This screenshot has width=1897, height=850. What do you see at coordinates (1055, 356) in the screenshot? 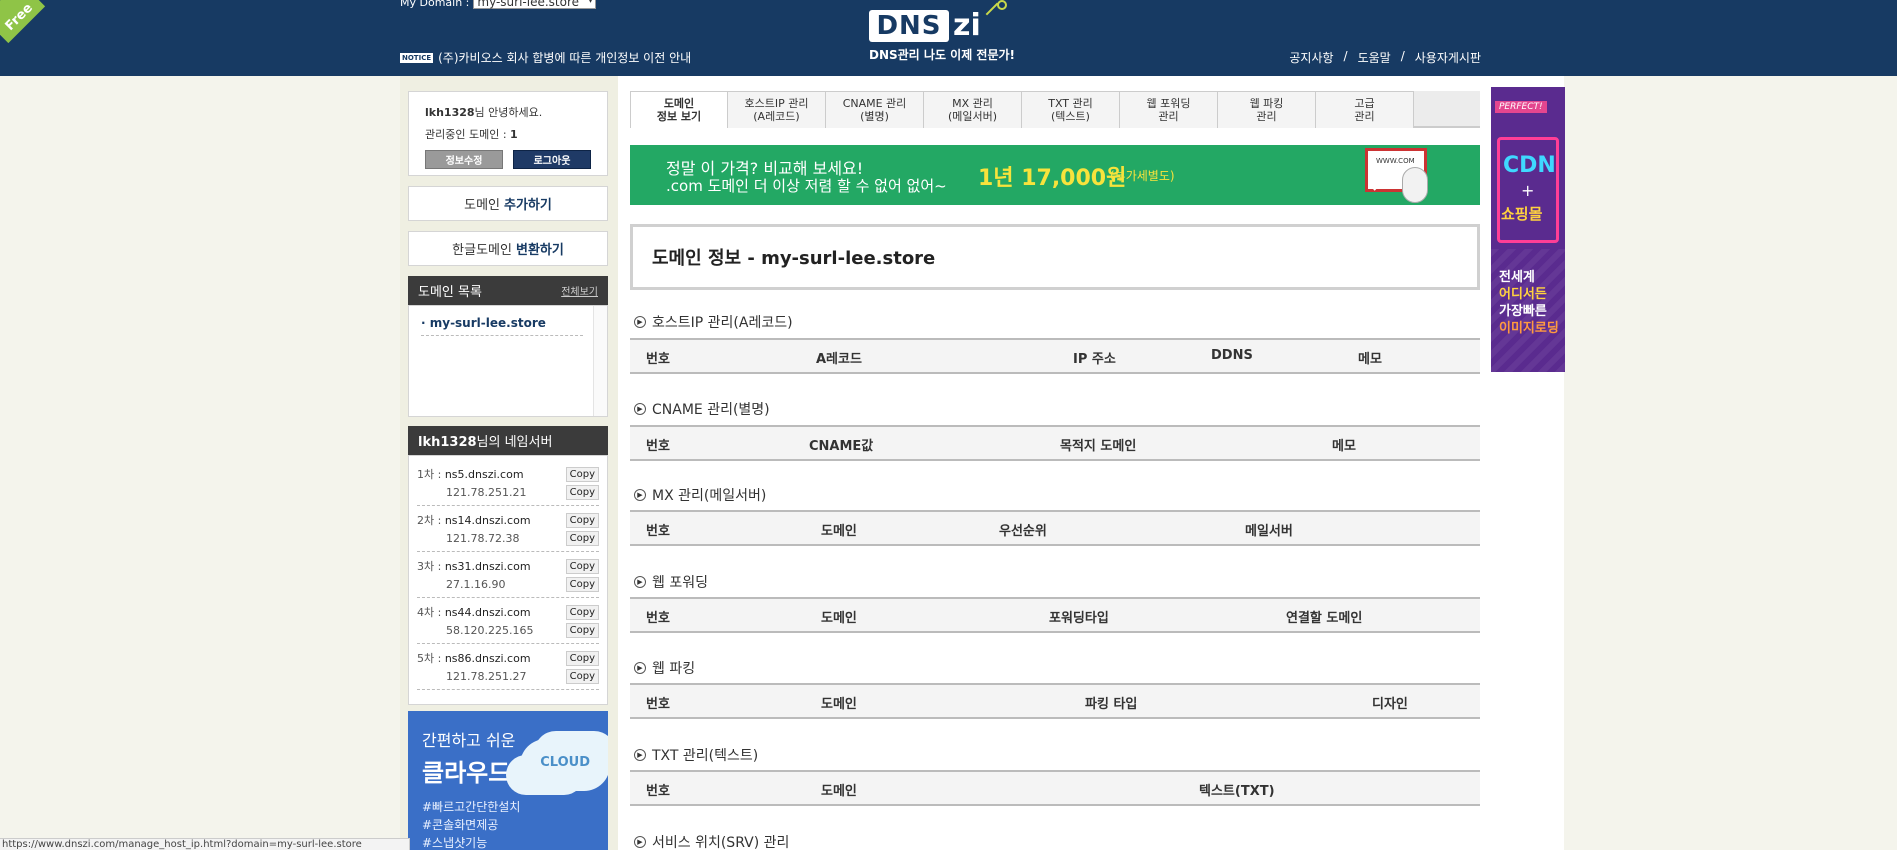
I see `table-header: 번호 A레코드 IP 주소 DDNS 메모` at bounding box center [1055, 356].